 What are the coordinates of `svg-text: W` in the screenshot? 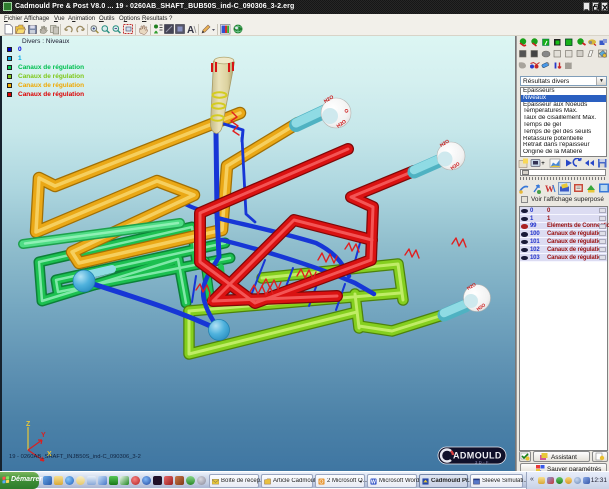 It's located at (373, 481).